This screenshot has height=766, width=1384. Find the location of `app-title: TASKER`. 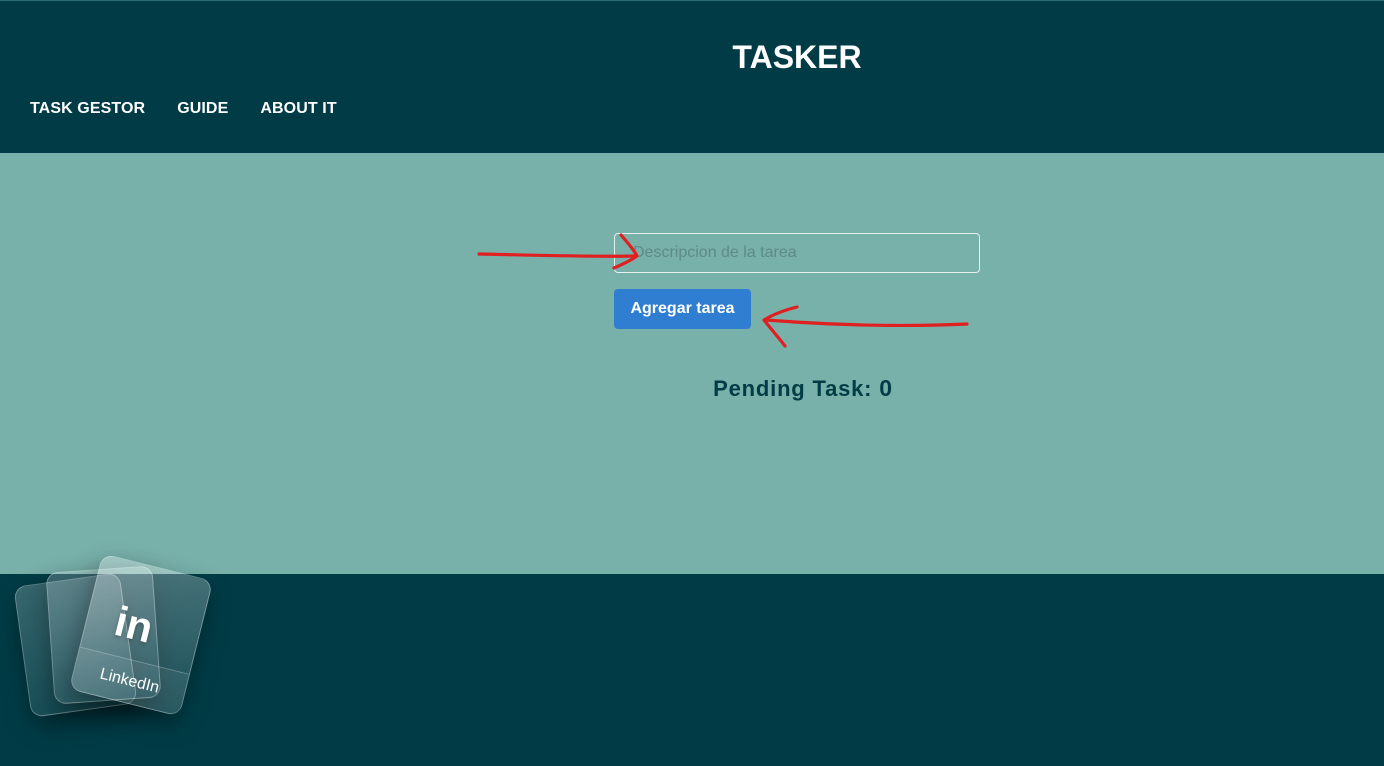

app-title: TASKER is located at coordinates (797, 57).